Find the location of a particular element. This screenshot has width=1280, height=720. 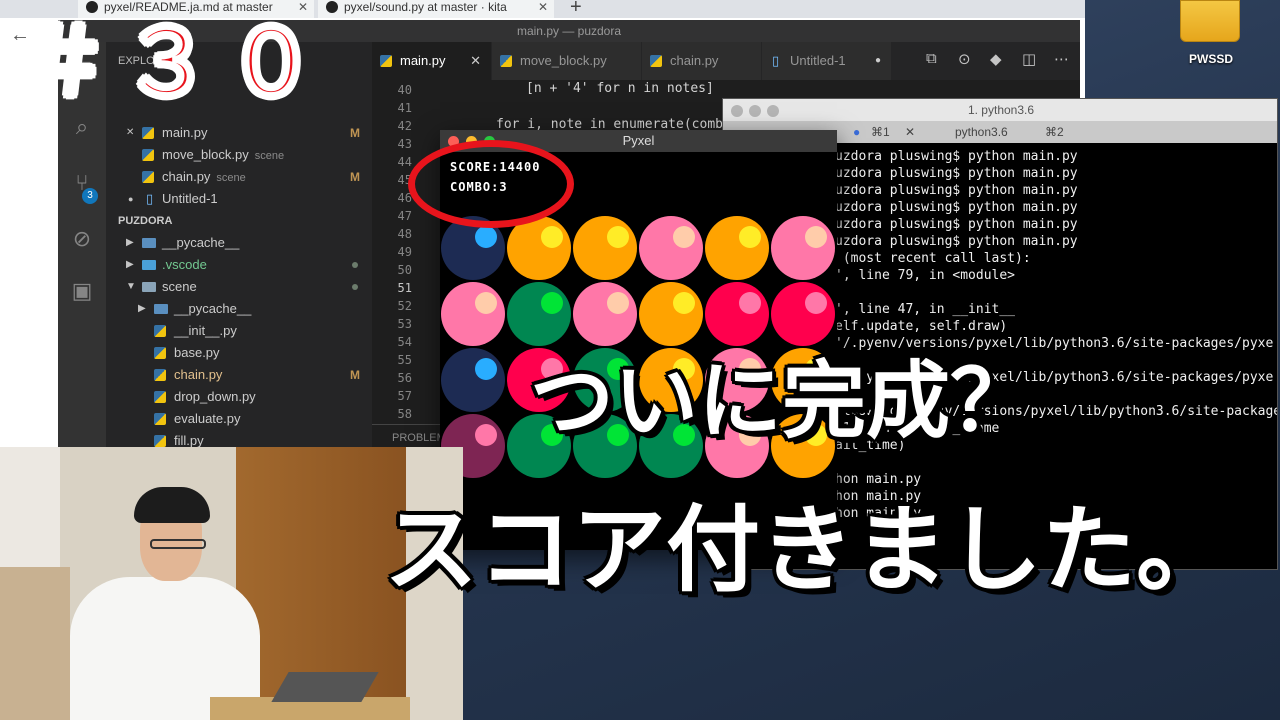

folder-label: scene is located at coordinates (179, 286).